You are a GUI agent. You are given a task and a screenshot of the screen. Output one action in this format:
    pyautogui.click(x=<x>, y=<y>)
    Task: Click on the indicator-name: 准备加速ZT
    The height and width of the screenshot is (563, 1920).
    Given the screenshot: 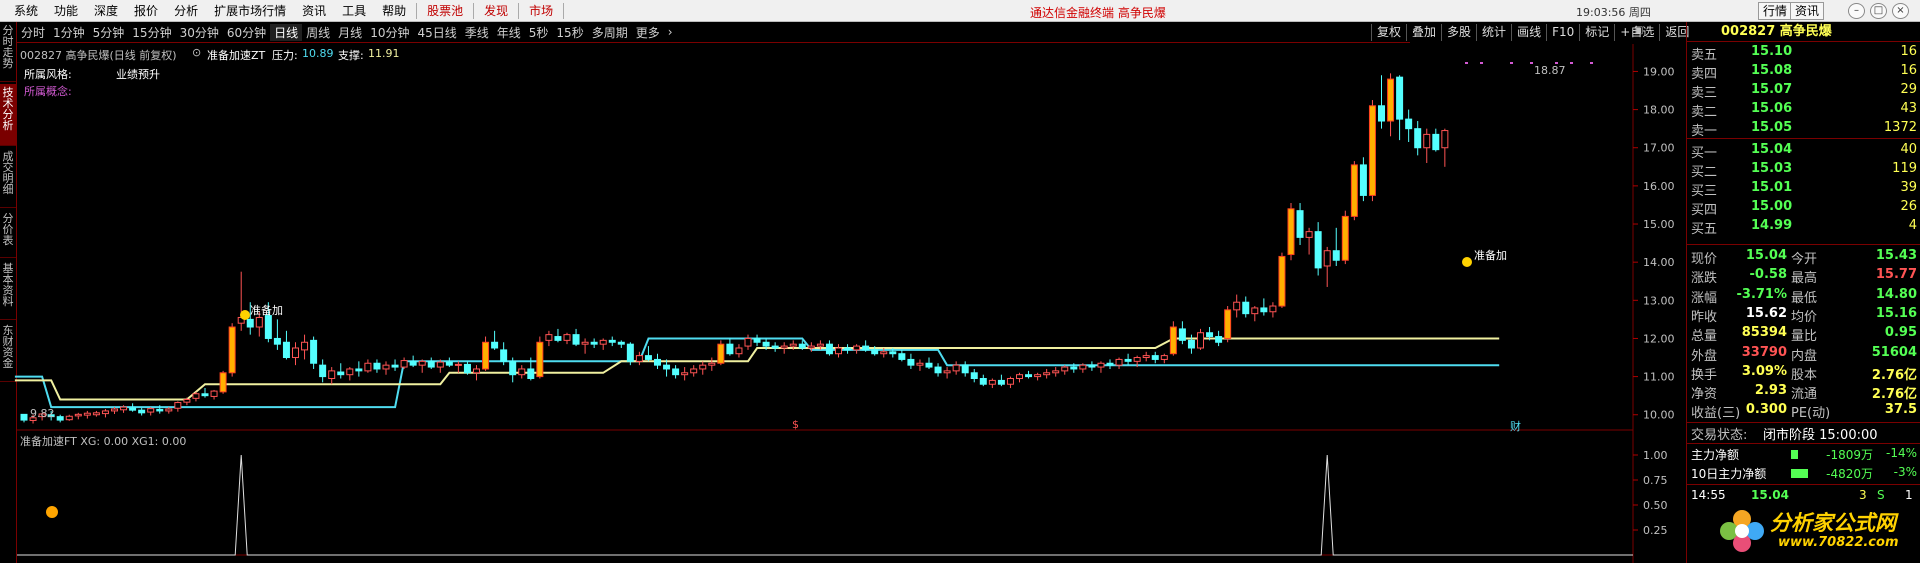 What is the action you would take?
    pyautogui.click(x=236, y=55)
    